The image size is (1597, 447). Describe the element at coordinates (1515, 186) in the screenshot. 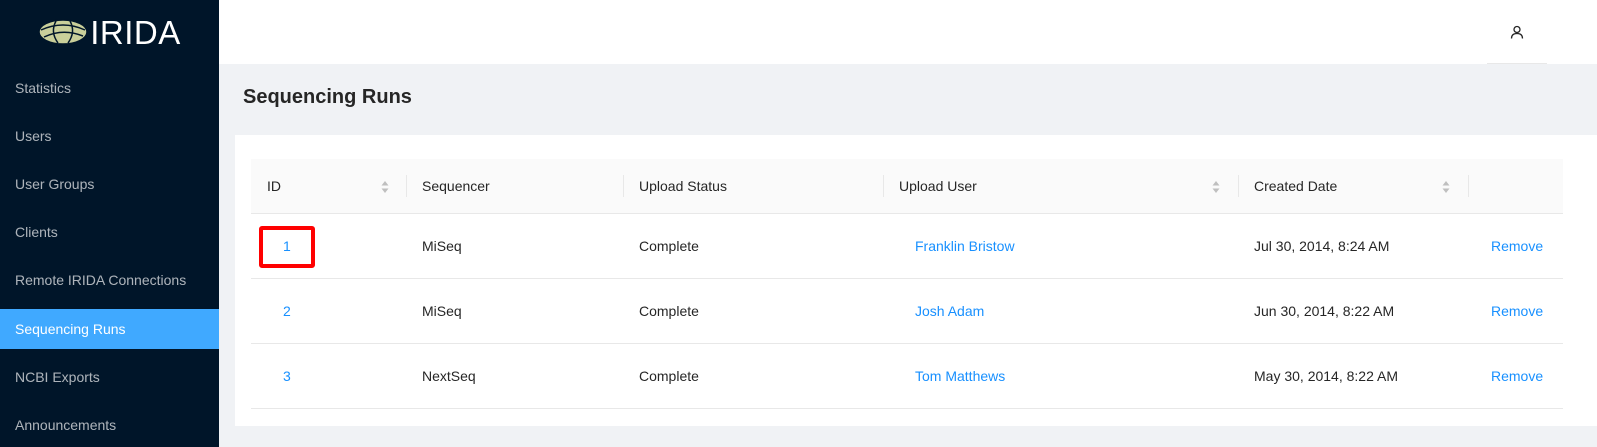

I see `column-header-actions` at that location.